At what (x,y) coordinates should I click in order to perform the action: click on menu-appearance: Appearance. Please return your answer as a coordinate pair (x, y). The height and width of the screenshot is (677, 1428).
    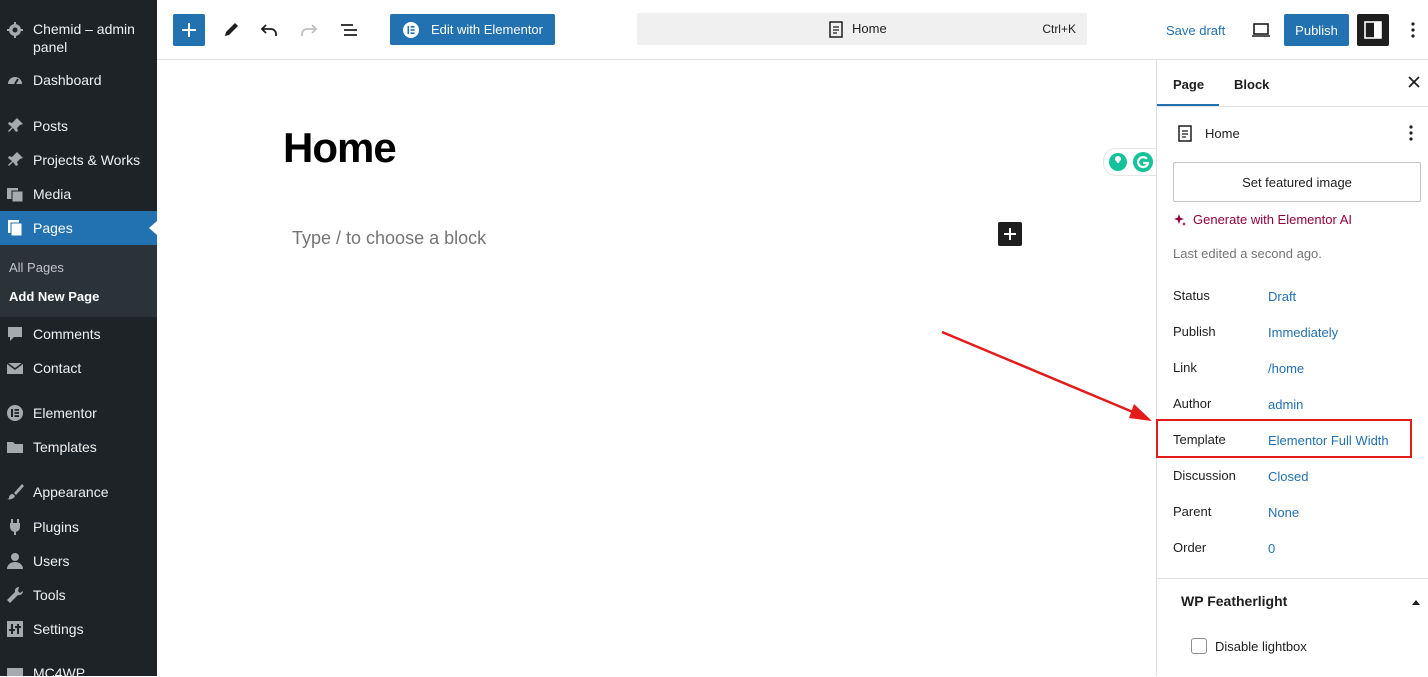
    Looking at the image, I should click on (78, 492).